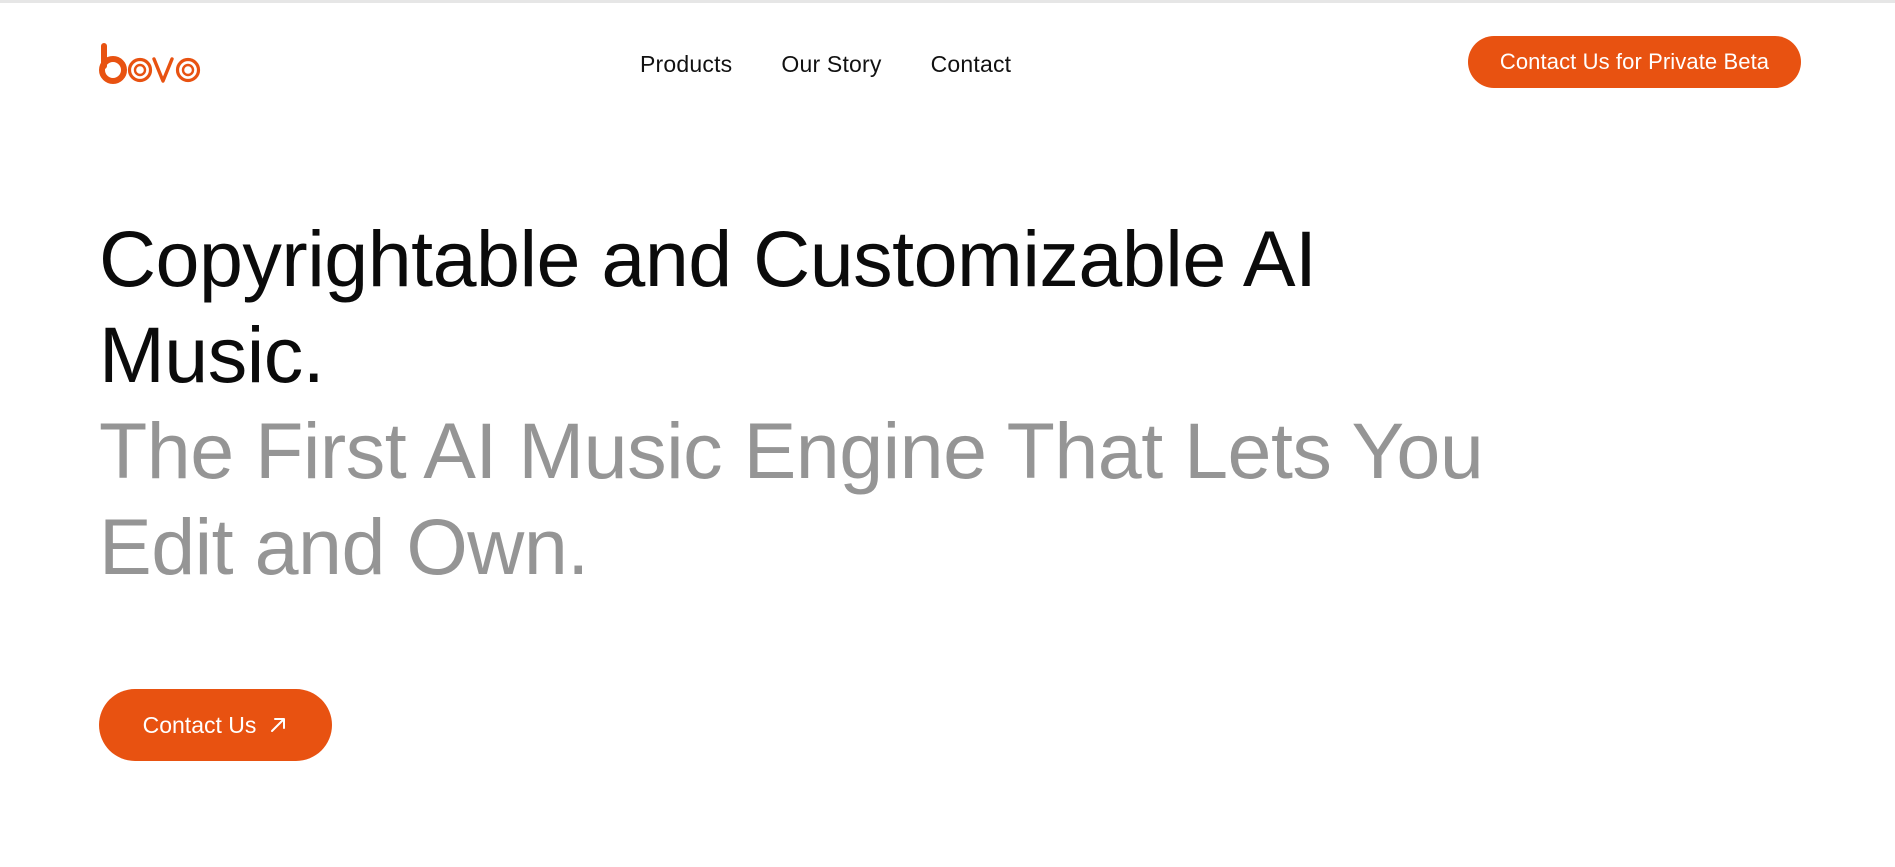 The height and width of the screenshot is (867, 1895). I want to click on bovo-logo, so click(150, 63).